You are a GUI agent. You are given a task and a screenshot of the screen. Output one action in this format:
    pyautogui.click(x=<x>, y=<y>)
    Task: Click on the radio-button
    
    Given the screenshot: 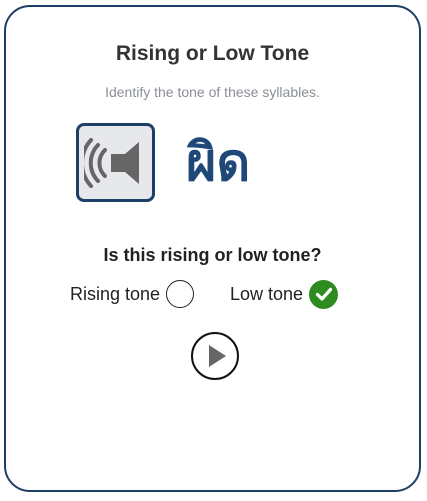 What is the action you would take?
    pyautogui.click(x=180, y=294)
    